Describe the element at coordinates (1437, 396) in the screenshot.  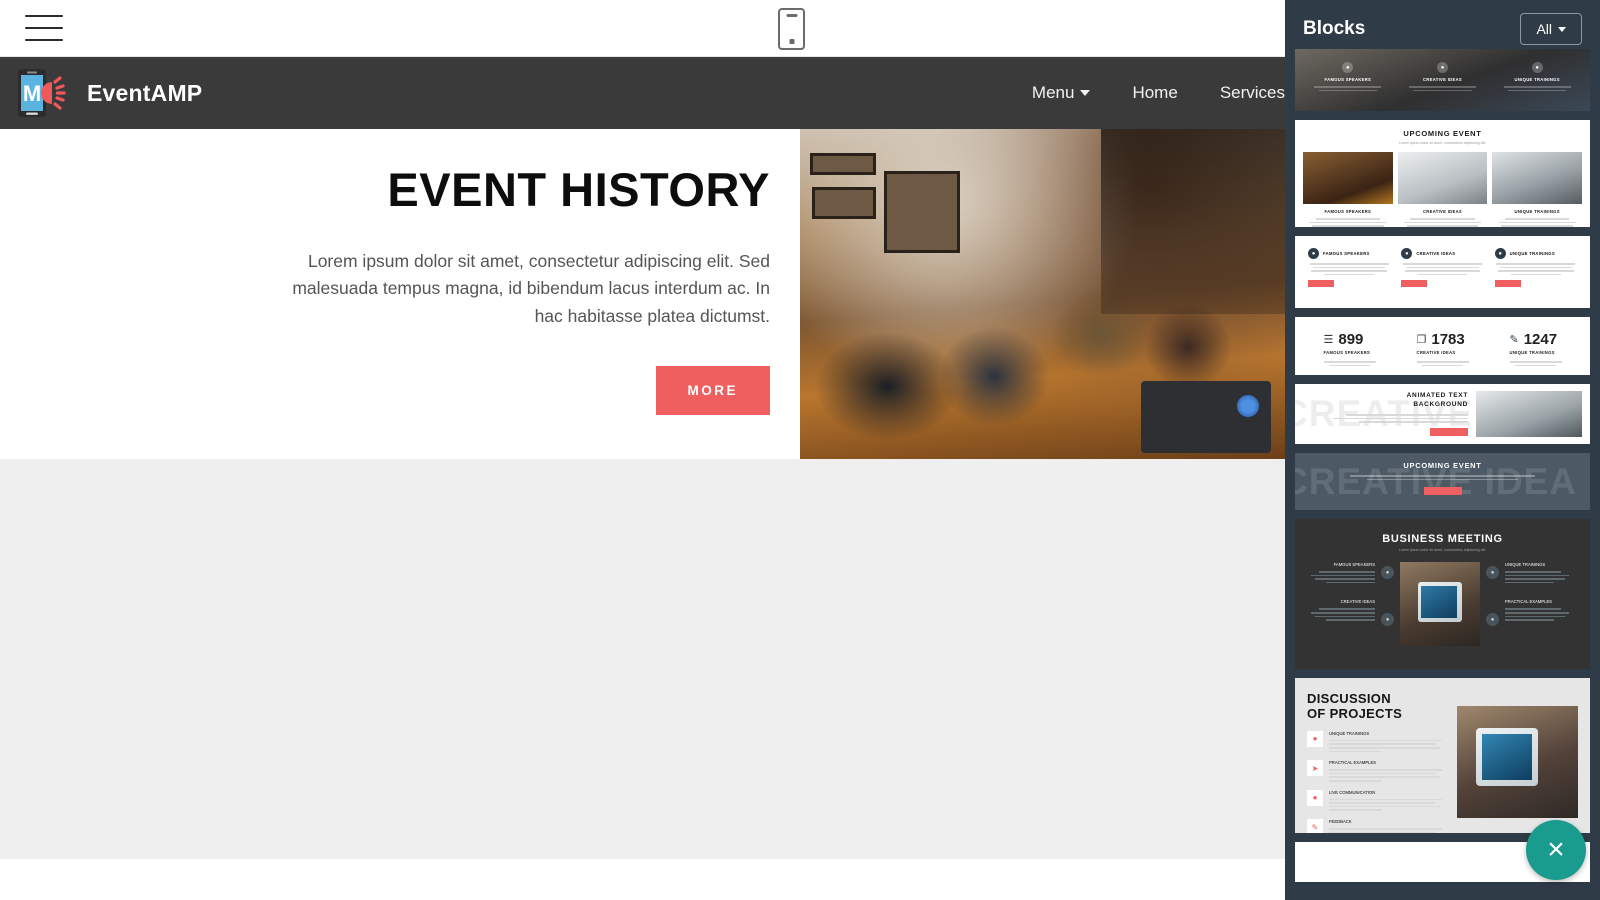
I see `block-title-line1: ANIMATED TEXT` at that location.